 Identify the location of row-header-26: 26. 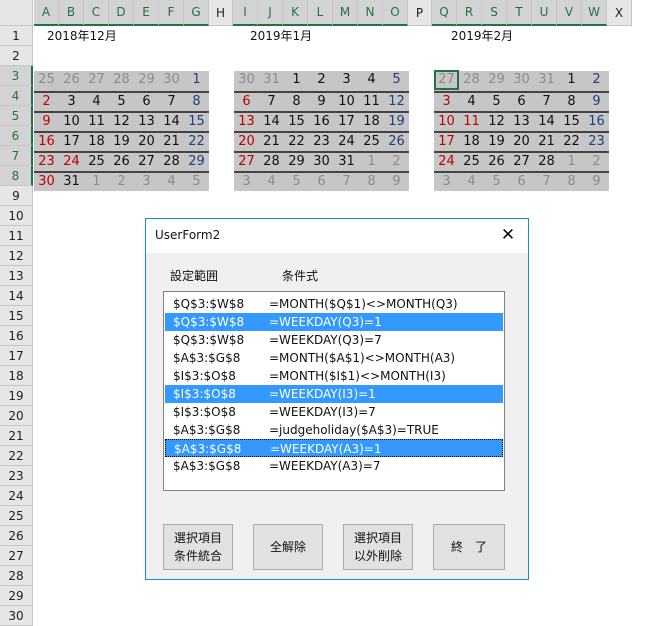
(16, 536).